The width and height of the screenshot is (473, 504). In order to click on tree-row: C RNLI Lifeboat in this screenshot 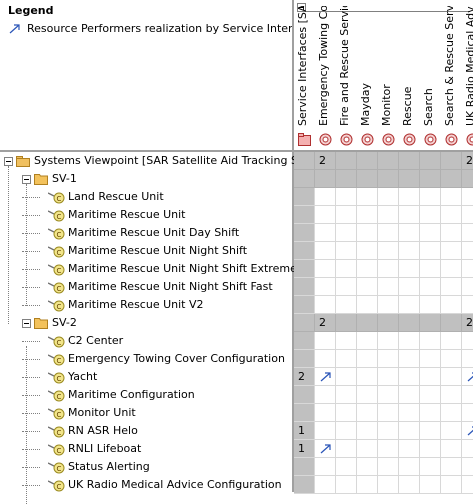, I will do `click(146, 449)`.